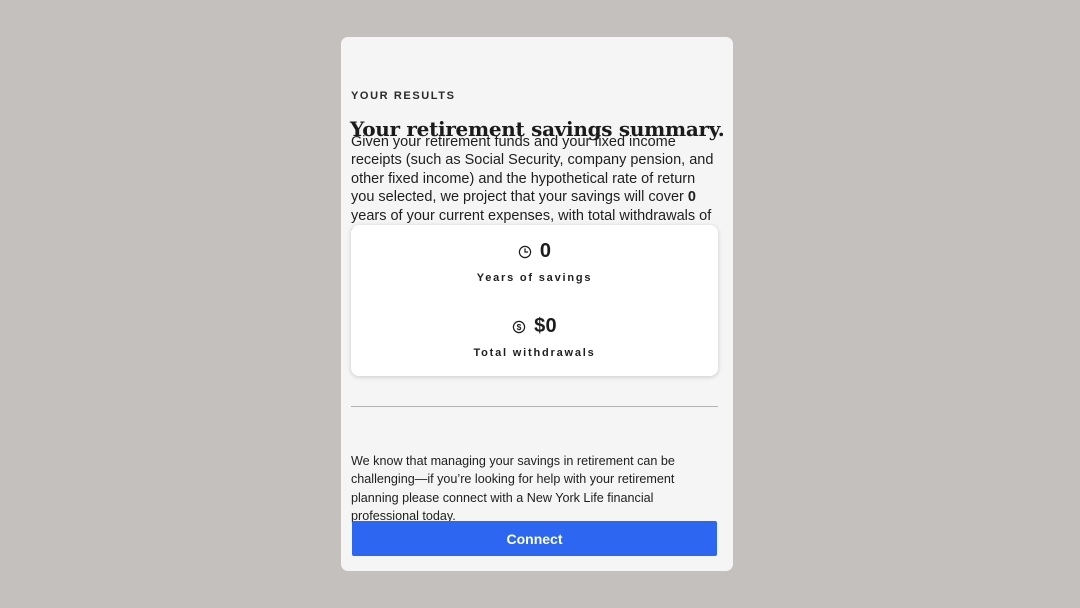 The image size is (1080, 608). What do you see at coordinates (534, 278) in the screenshot?
I see `years-label: Years of savings` at bounding box center [534, 278].